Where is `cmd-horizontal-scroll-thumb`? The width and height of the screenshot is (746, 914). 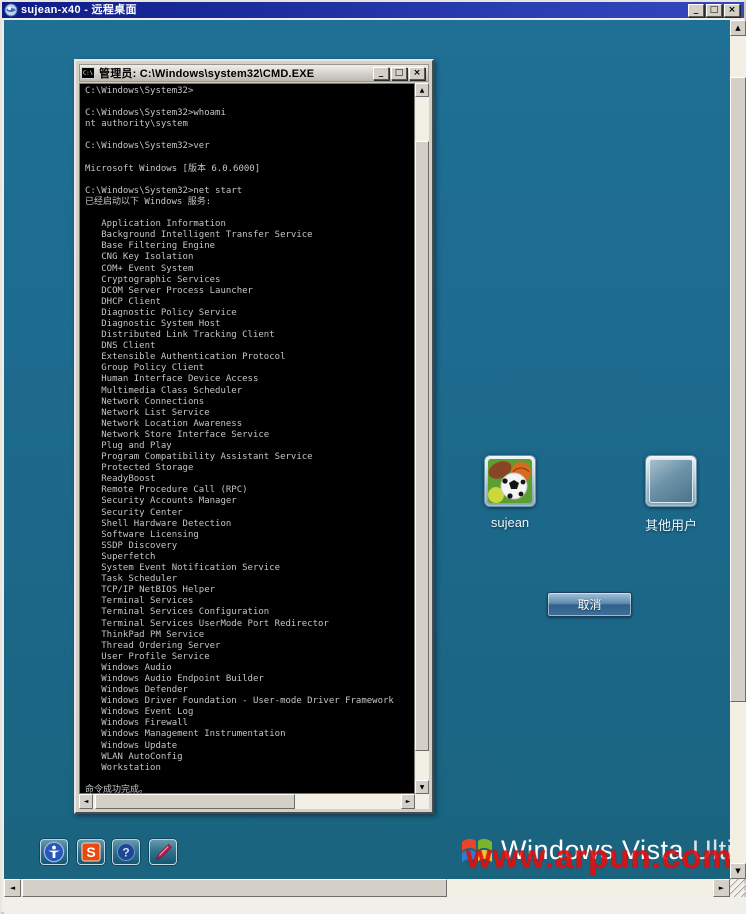
cmd-horizontal-scroll-thumb is located at coordinates (195, 801).